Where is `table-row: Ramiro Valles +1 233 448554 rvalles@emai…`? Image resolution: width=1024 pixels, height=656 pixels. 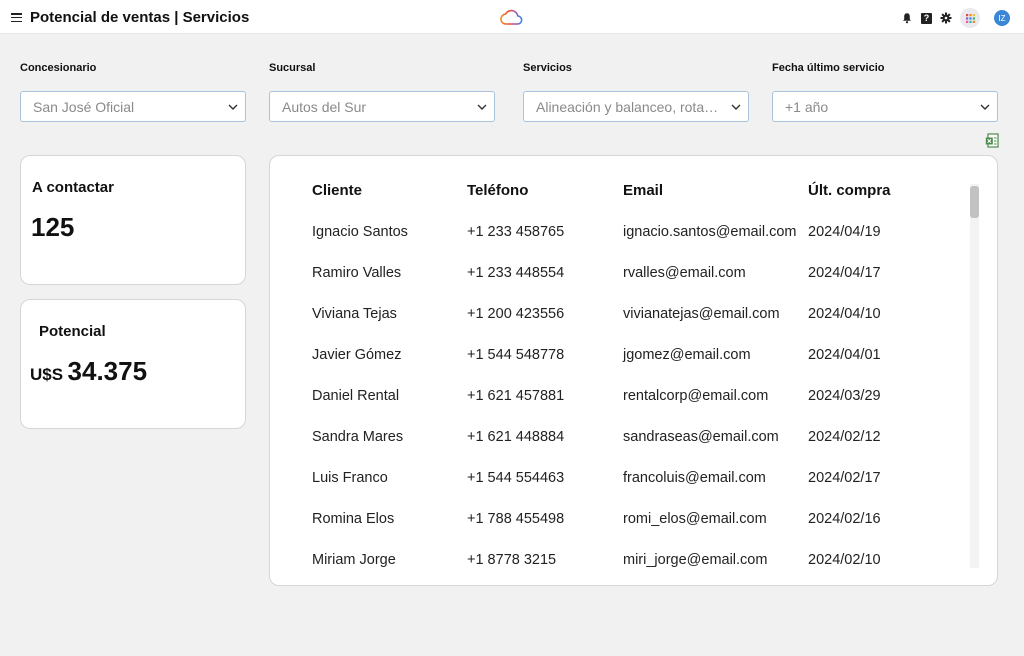
table-row: Ramiro Valles +1 233 448554 rvalles@emai… is located at coordinates (615, 285).